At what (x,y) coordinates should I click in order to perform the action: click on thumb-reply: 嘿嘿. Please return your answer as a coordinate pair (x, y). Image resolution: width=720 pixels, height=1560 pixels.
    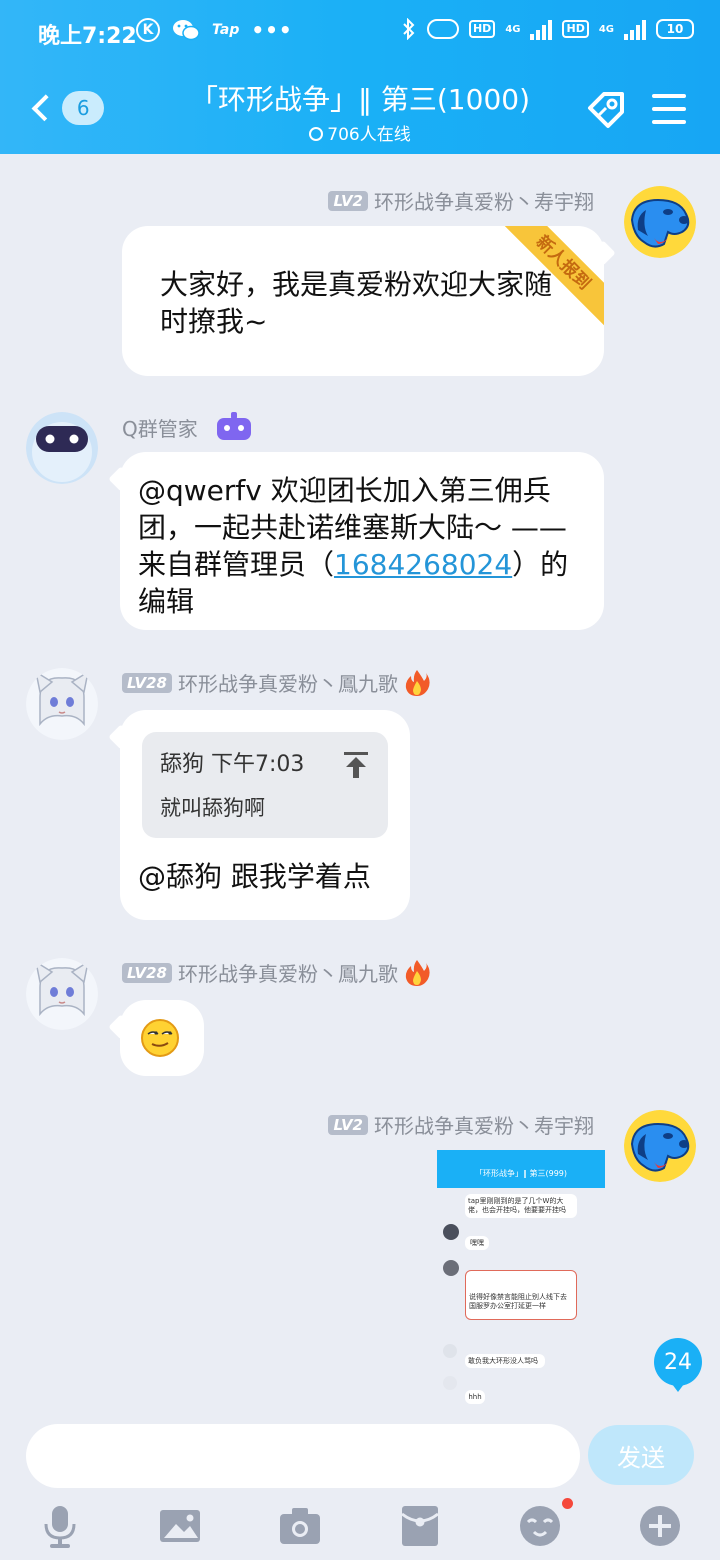
    Looking at the image, I should click on (477, 1243).